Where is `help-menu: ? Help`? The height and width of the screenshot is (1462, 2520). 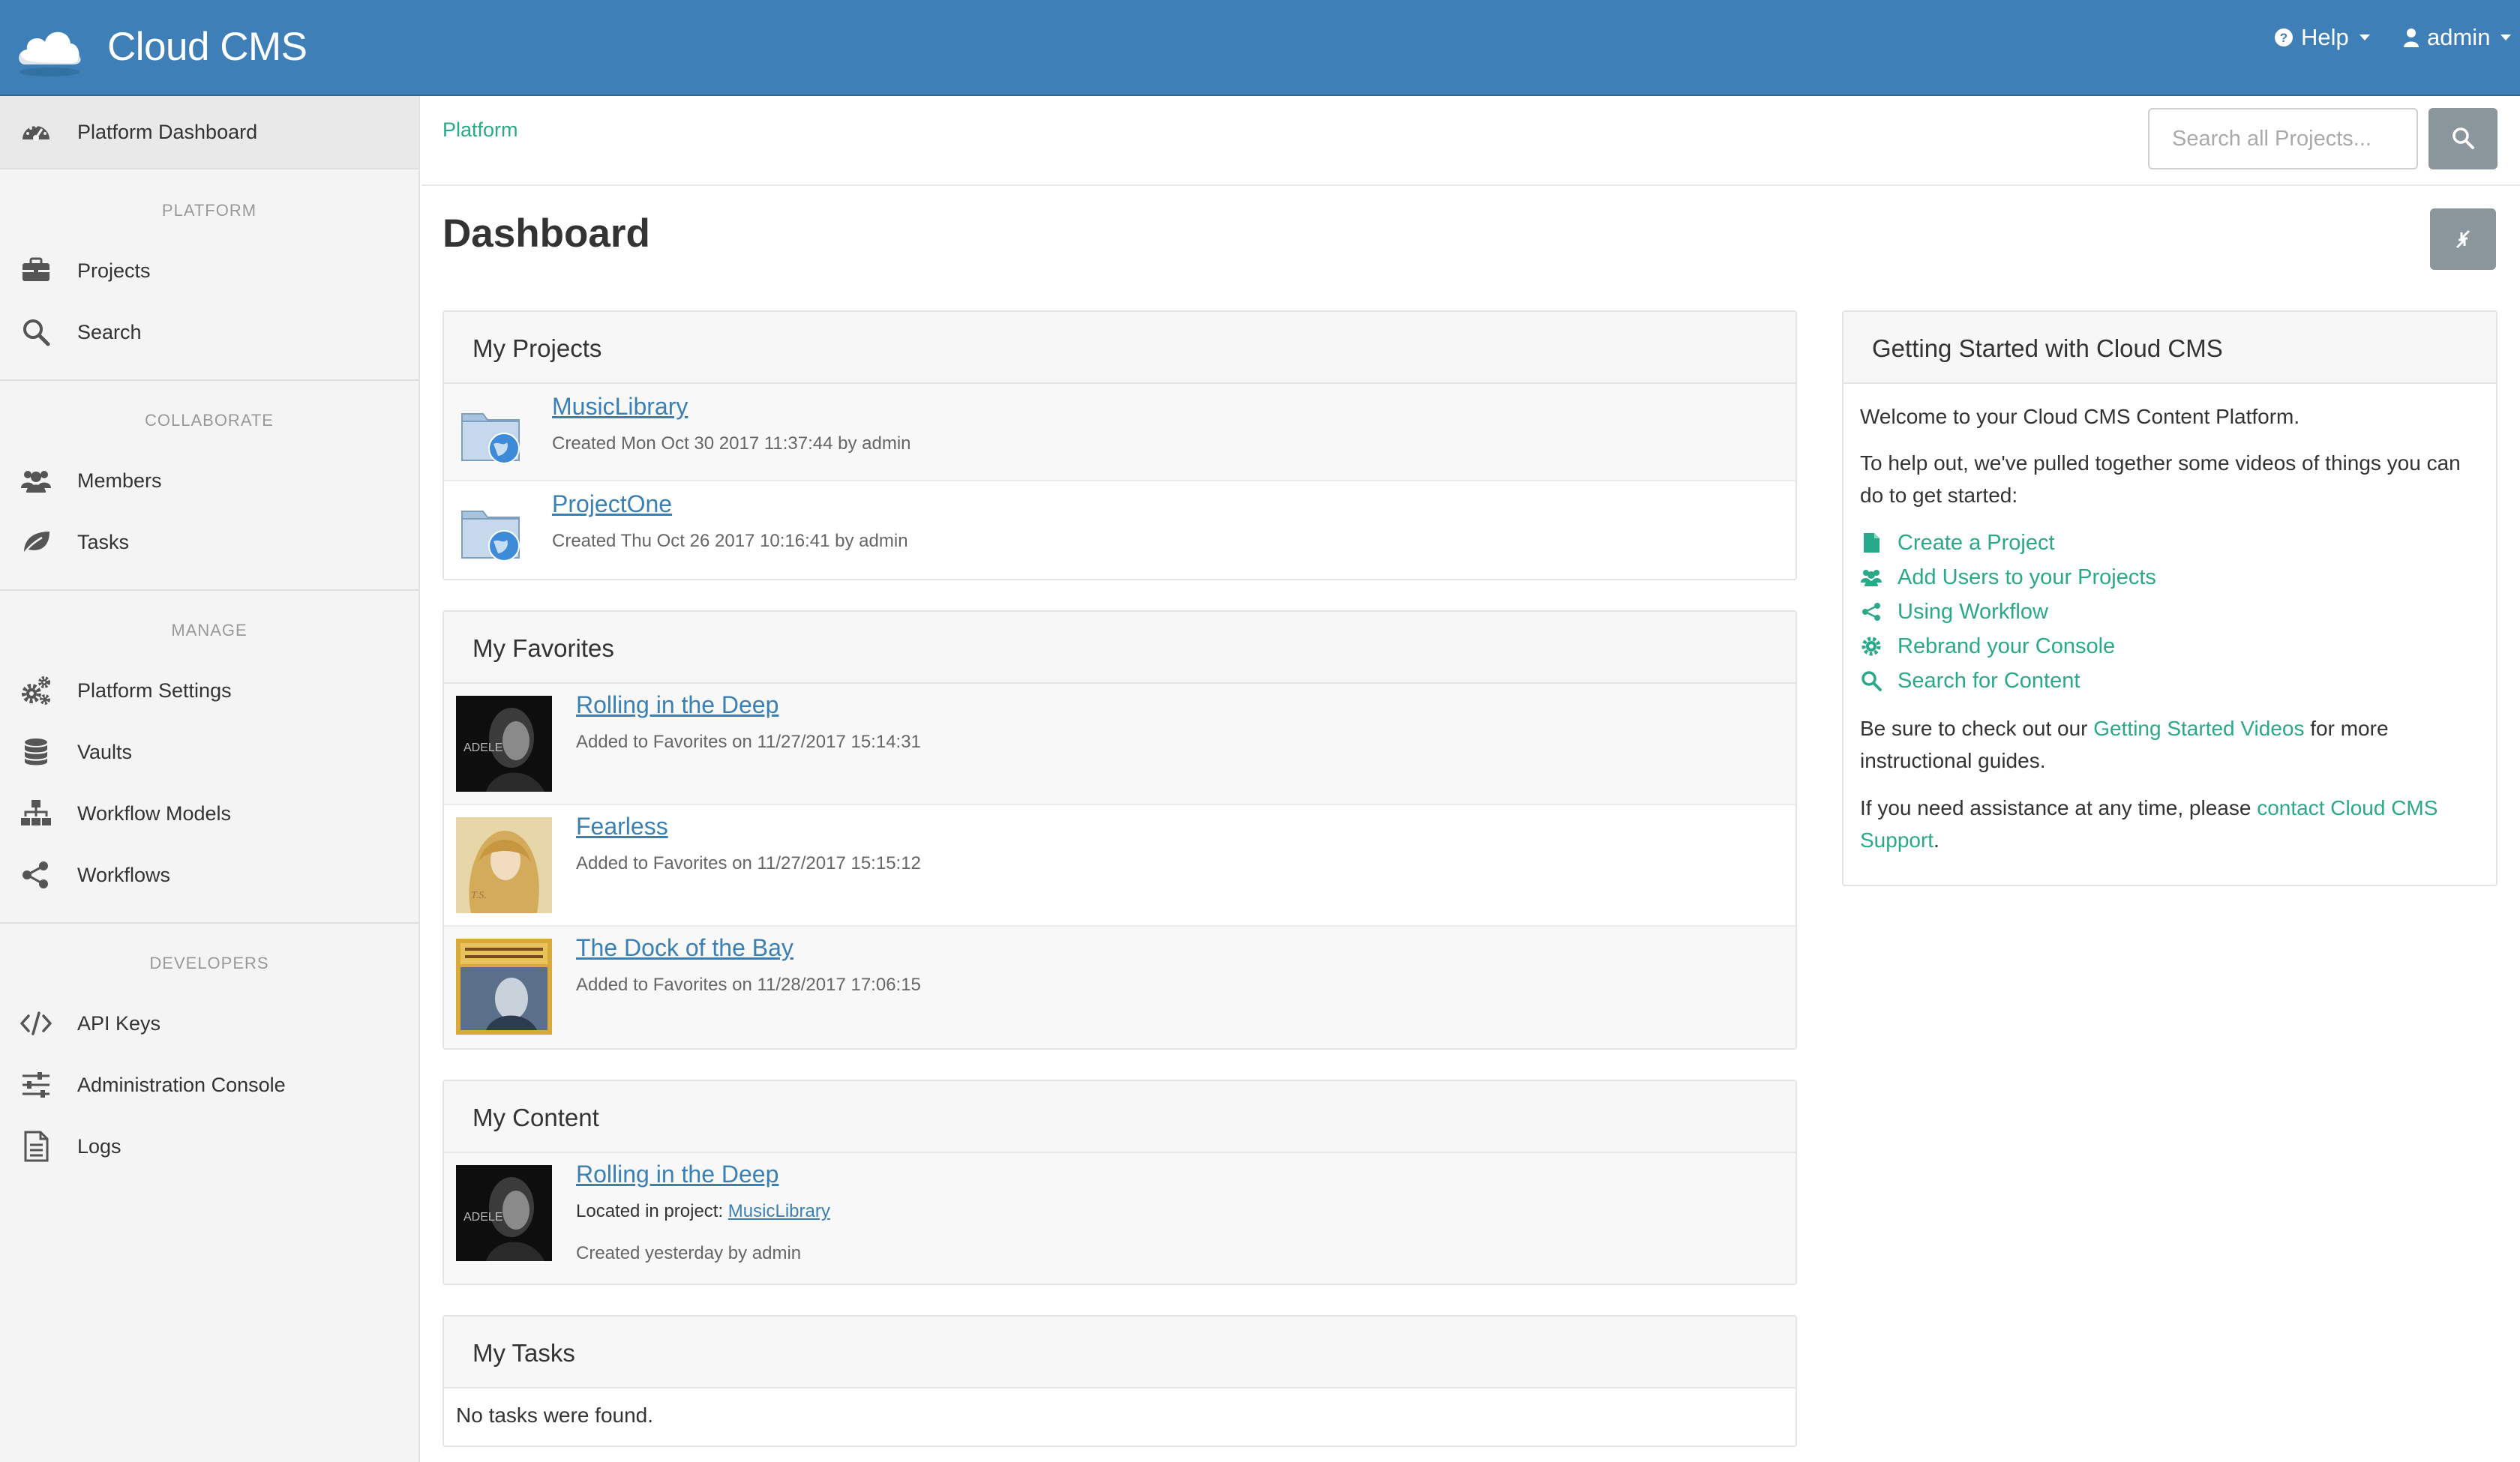
help-menu: ? Help is located at coordinates (2322, 37).